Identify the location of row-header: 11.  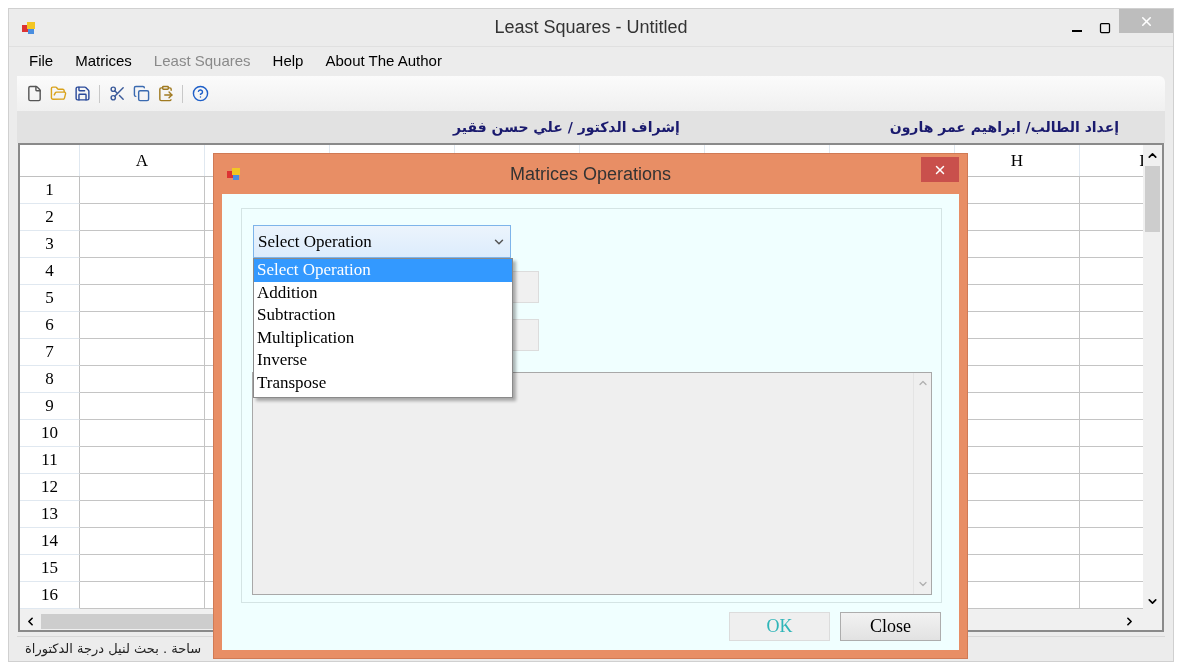
(49, 460).